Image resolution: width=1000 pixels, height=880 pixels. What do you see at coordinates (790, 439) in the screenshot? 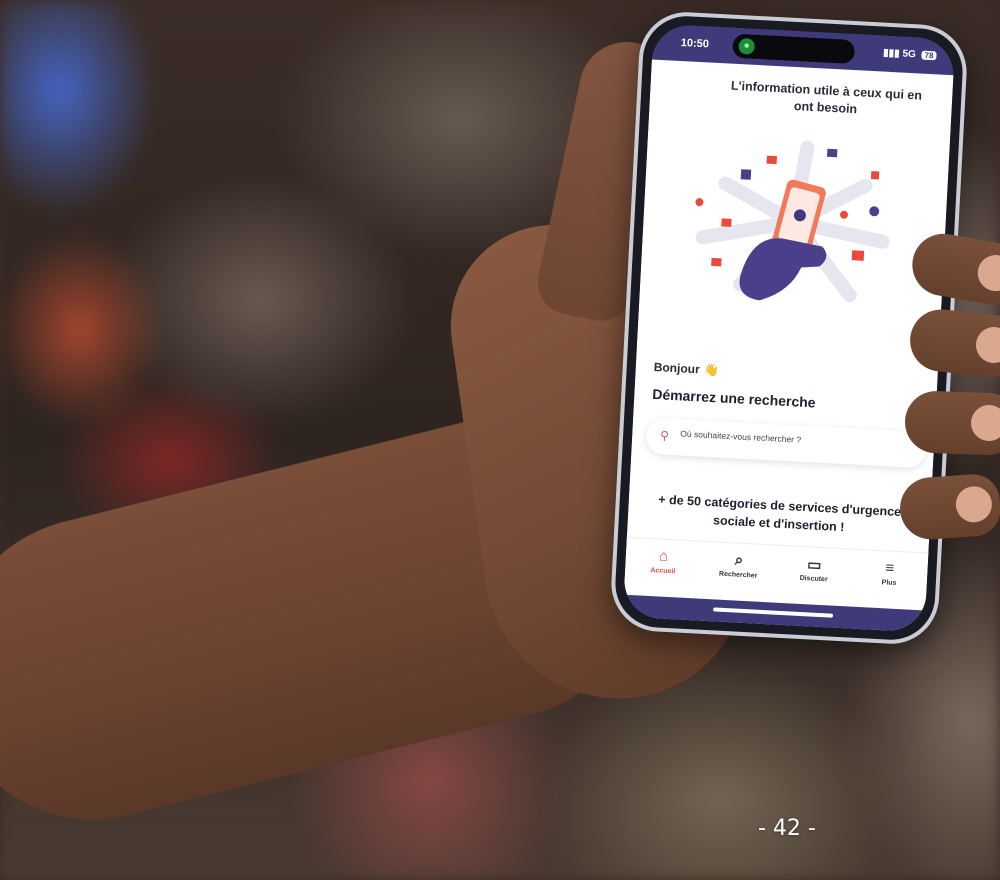
I see `search-input` at bounding box center [790, 439].